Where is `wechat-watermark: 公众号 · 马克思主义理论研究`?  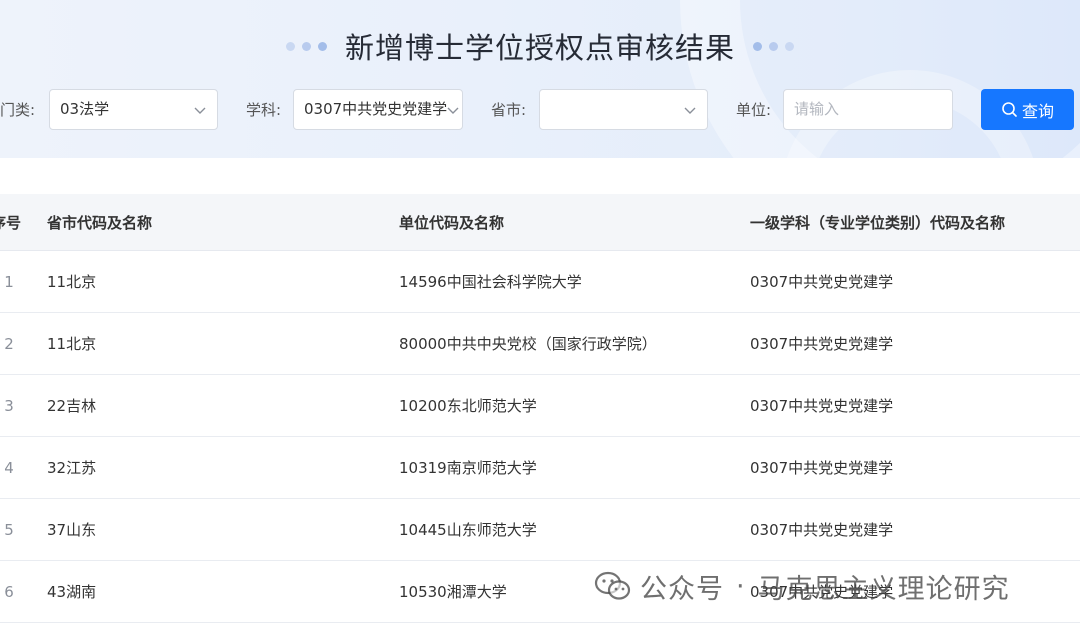
wechat-watermark: 公众号 · 马克思主义理论研究 is located at coordinates (802, 586).